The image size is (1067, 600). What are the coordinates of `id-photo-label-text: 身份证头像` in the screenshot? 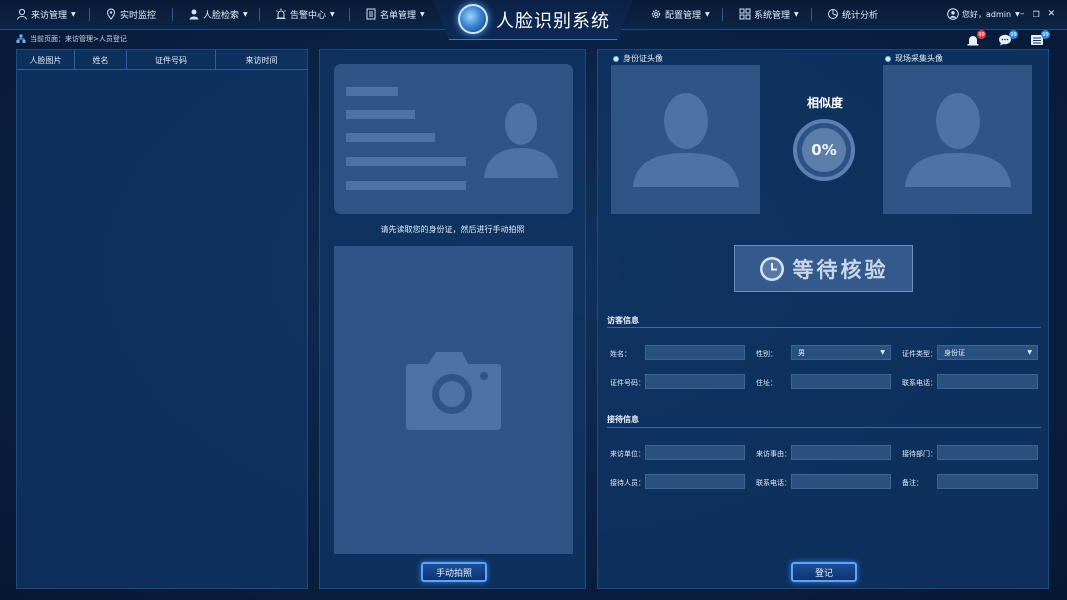 It's located at (643, 58).